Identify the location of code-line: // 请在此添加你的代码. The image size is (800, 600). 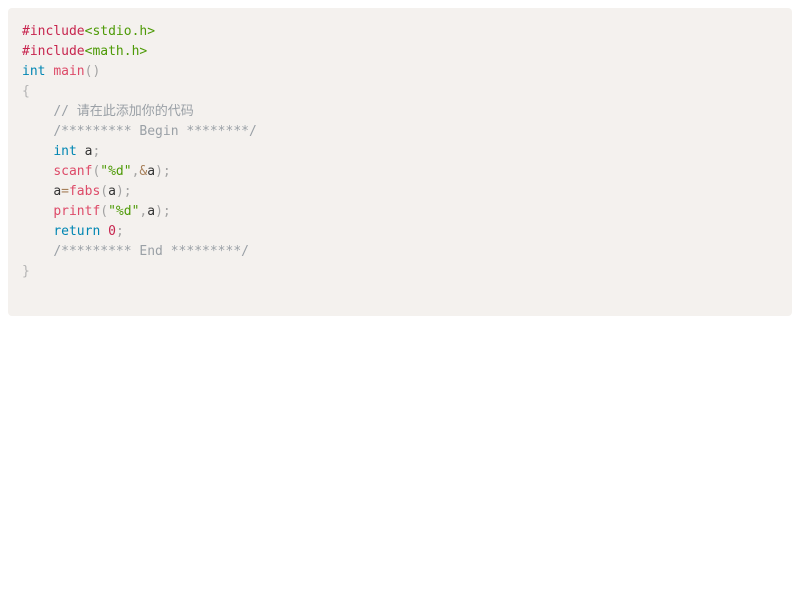
(400, 112).